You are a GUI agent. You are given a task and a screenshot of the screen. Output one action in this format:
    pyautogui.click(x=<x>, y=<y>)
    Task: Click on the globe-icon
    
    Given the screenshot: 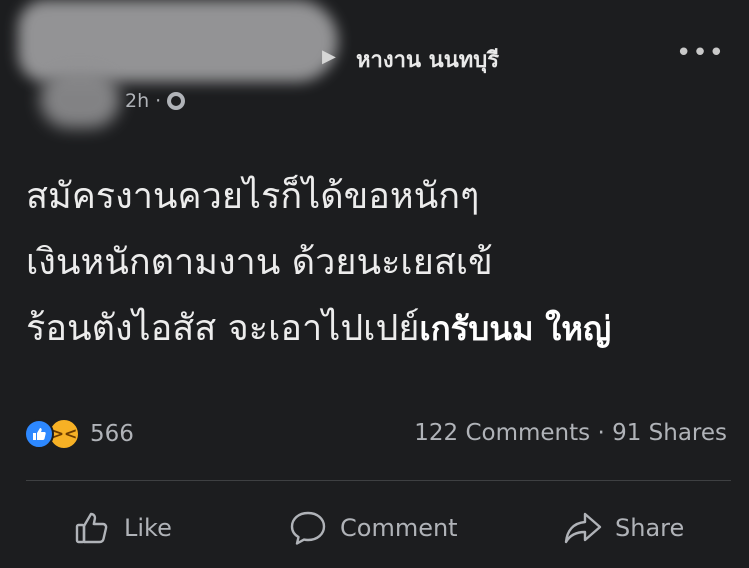 What is the action you would take?
    pyautogui.click(x=176, y=101)
    